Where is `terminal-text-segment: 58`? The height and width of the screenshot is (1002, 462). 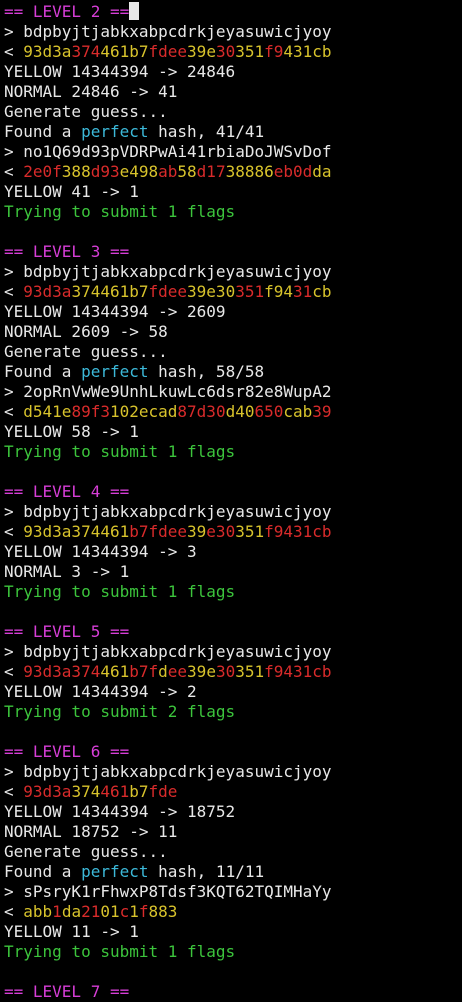 terminal-text-segment: 58 is located at coordinates (187, 171).